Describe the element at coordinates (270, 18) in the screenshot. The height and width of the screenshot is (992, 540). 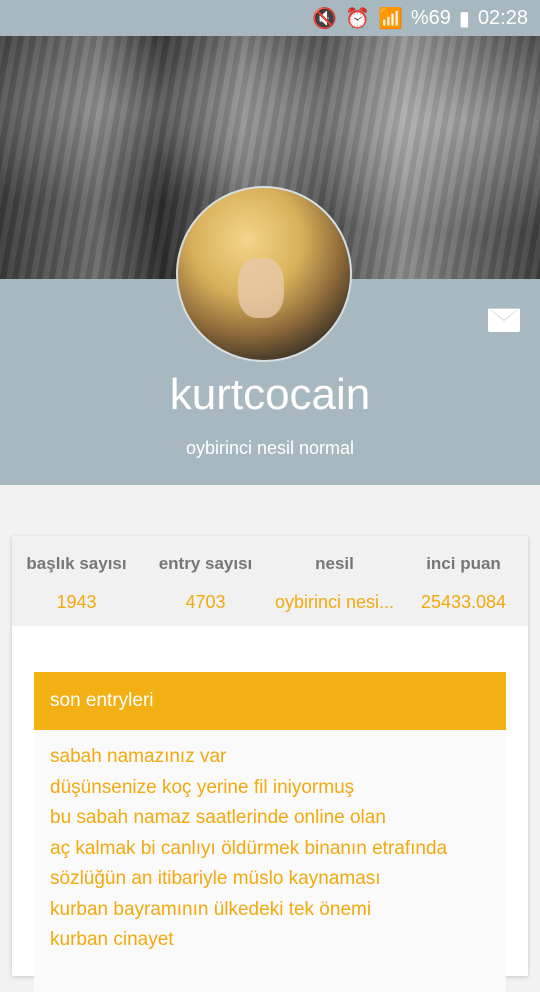
I see `status-bar: 🔇 ⏰ 📶 %69 ▮ 02:28` at that location.